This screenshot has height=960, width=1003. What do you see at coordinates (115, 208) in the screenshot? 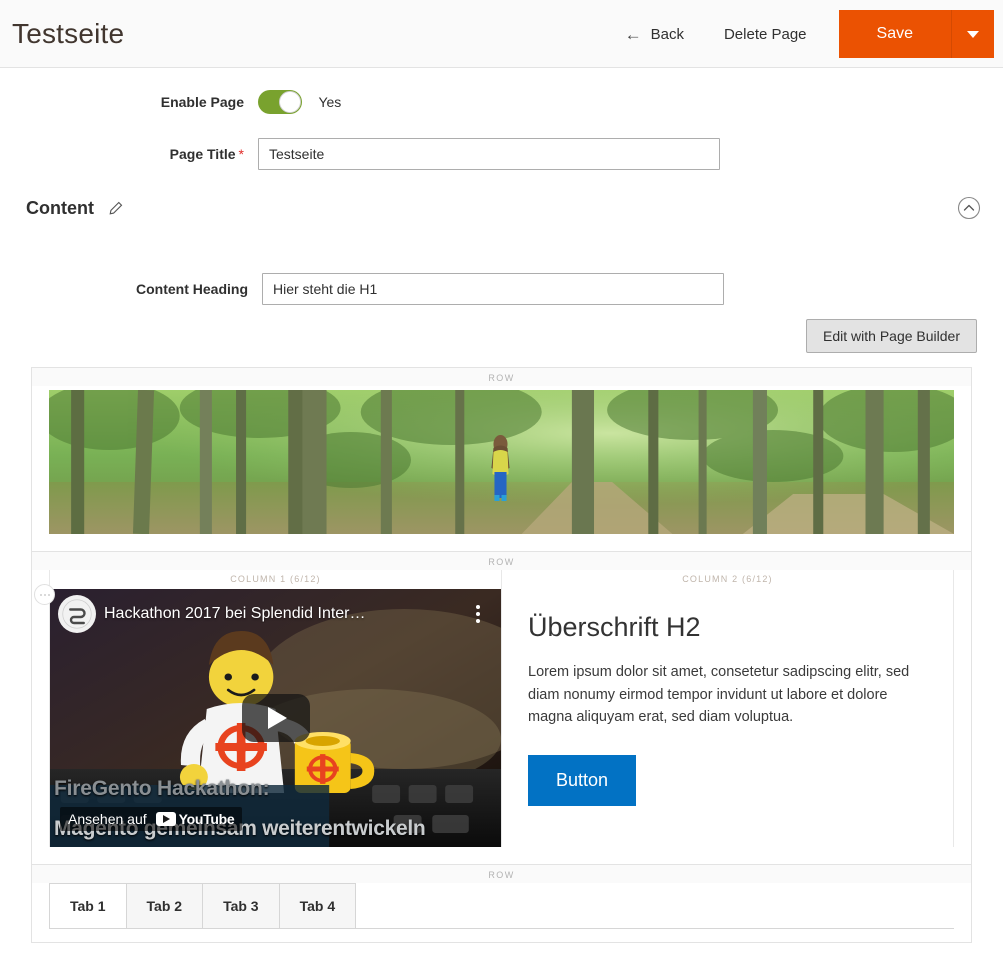
I see `pencil-icon` at bounding box center [115, 208].